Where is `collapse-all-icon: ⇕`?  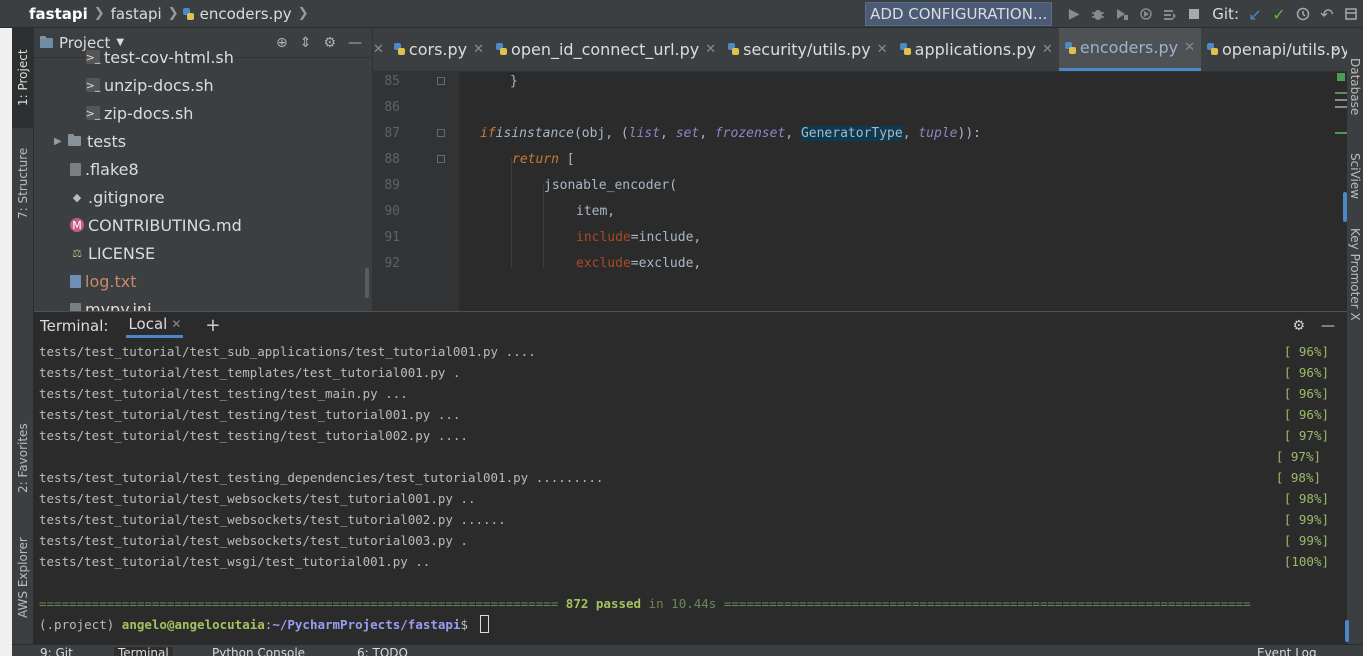 collapse-all-icon: ⇕ is located at coordinates (306, 43).